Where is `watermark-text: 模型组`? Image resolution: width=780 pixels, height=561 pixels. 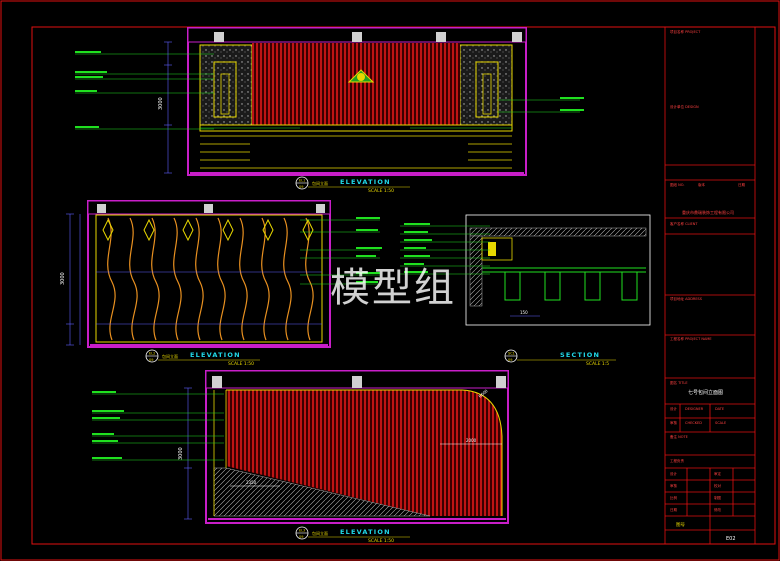 watermark-text: 模型组 is located at coordinates (393, 288).